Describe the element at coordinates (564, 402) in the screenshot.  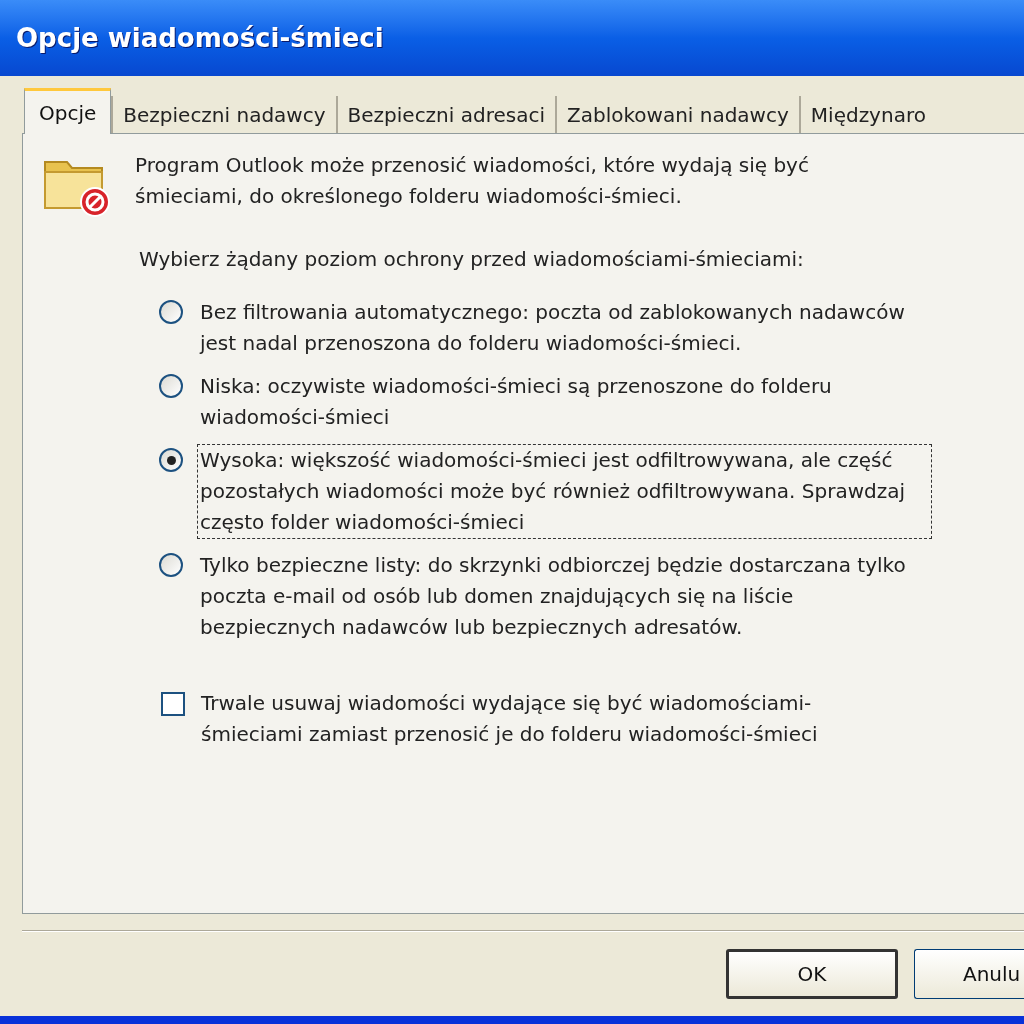
I see `radio-label: Niska: oczywiste wiadomości-śmieci są przenoszone do folderu wiadomości-śmieci` at that location.